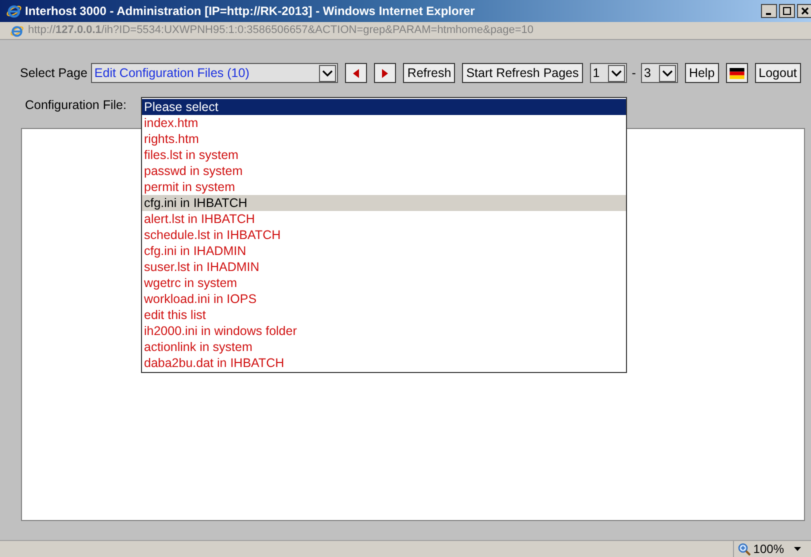  Describe the element at coordinates (384, 155) in the screenshot. I see `list-option: files.lst in system` at that location.